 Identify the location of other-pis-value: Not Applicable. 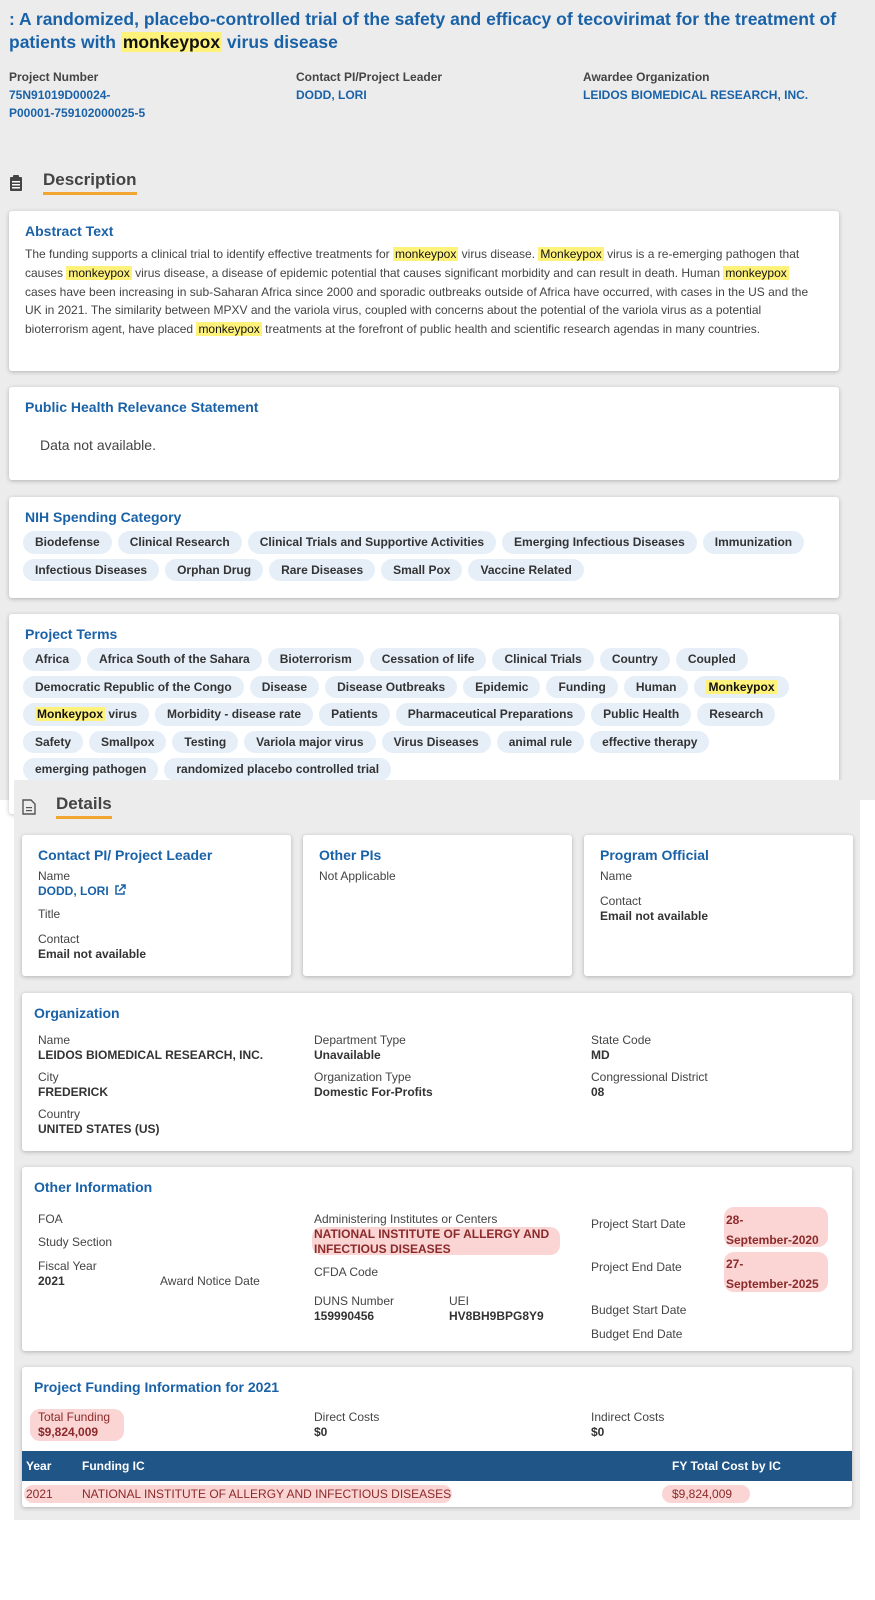
(357, 876).